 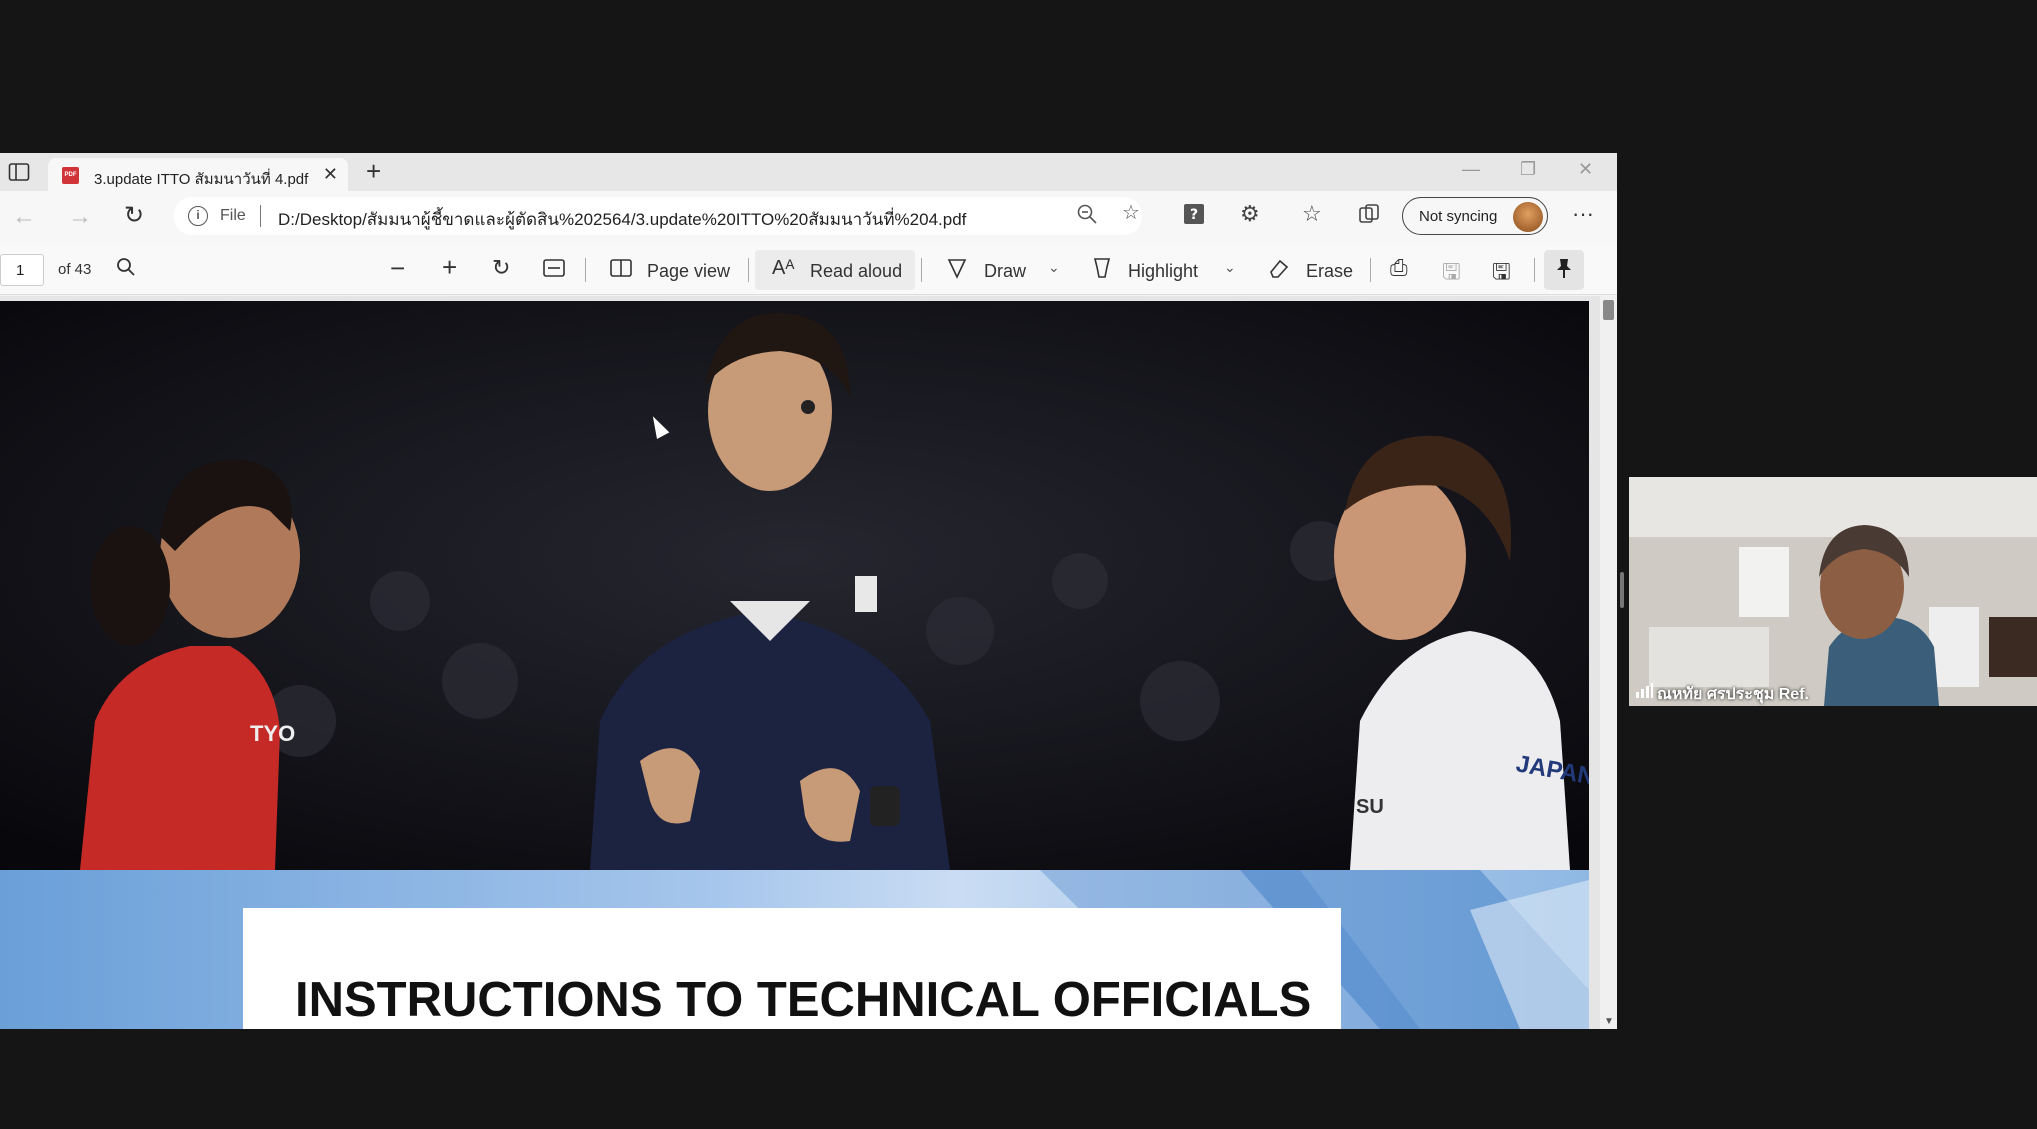 What do you see at coordinates (19, 172) in the screenshot?
I see `tab-actions-icon` at bounding box center [19, 172].